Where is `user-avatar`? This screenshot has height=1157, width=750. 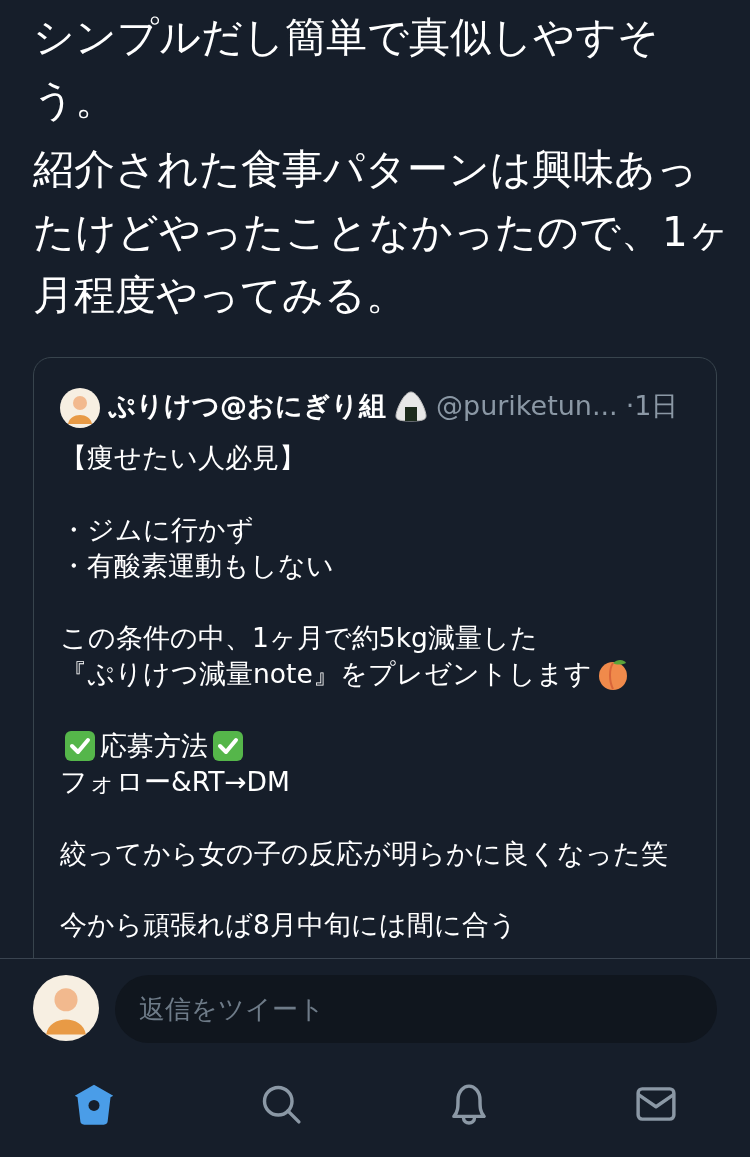 user-avatar is located at coordinates (66, 1008).